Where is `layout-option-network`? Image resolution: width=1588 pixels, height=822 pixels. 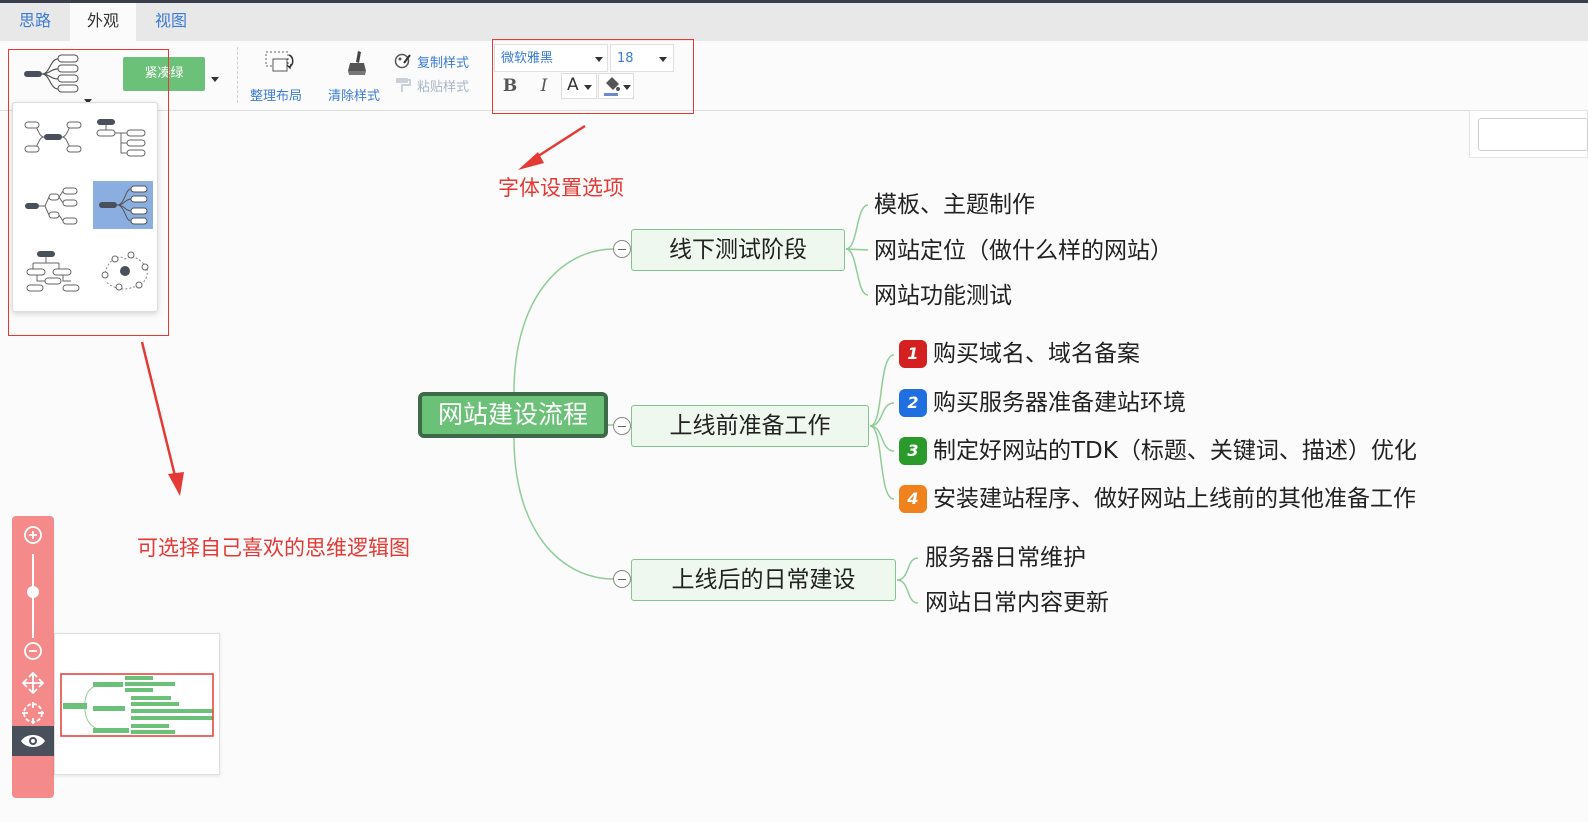
layout-option-network is located at coordinates (123, 271).